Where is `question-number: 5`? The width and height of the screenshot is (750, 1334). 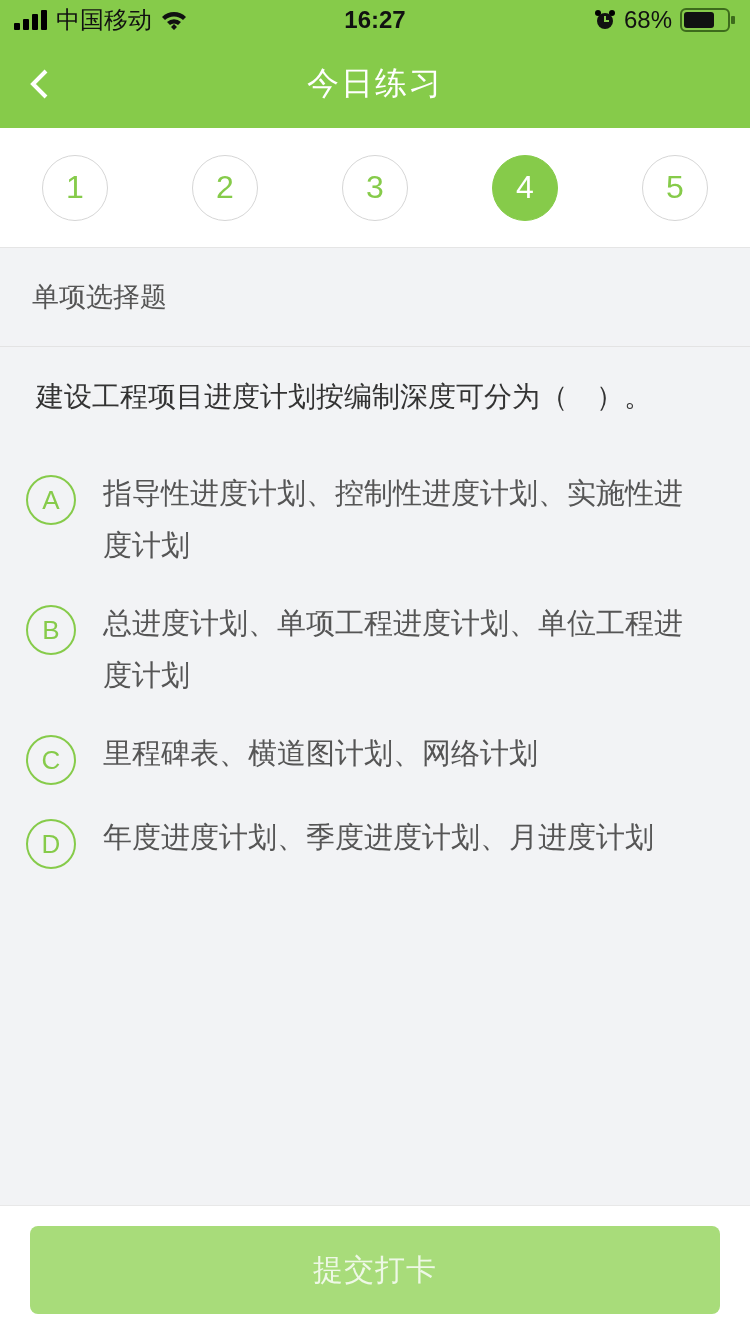 question-number: 5 is located at coordinates (675, 187).